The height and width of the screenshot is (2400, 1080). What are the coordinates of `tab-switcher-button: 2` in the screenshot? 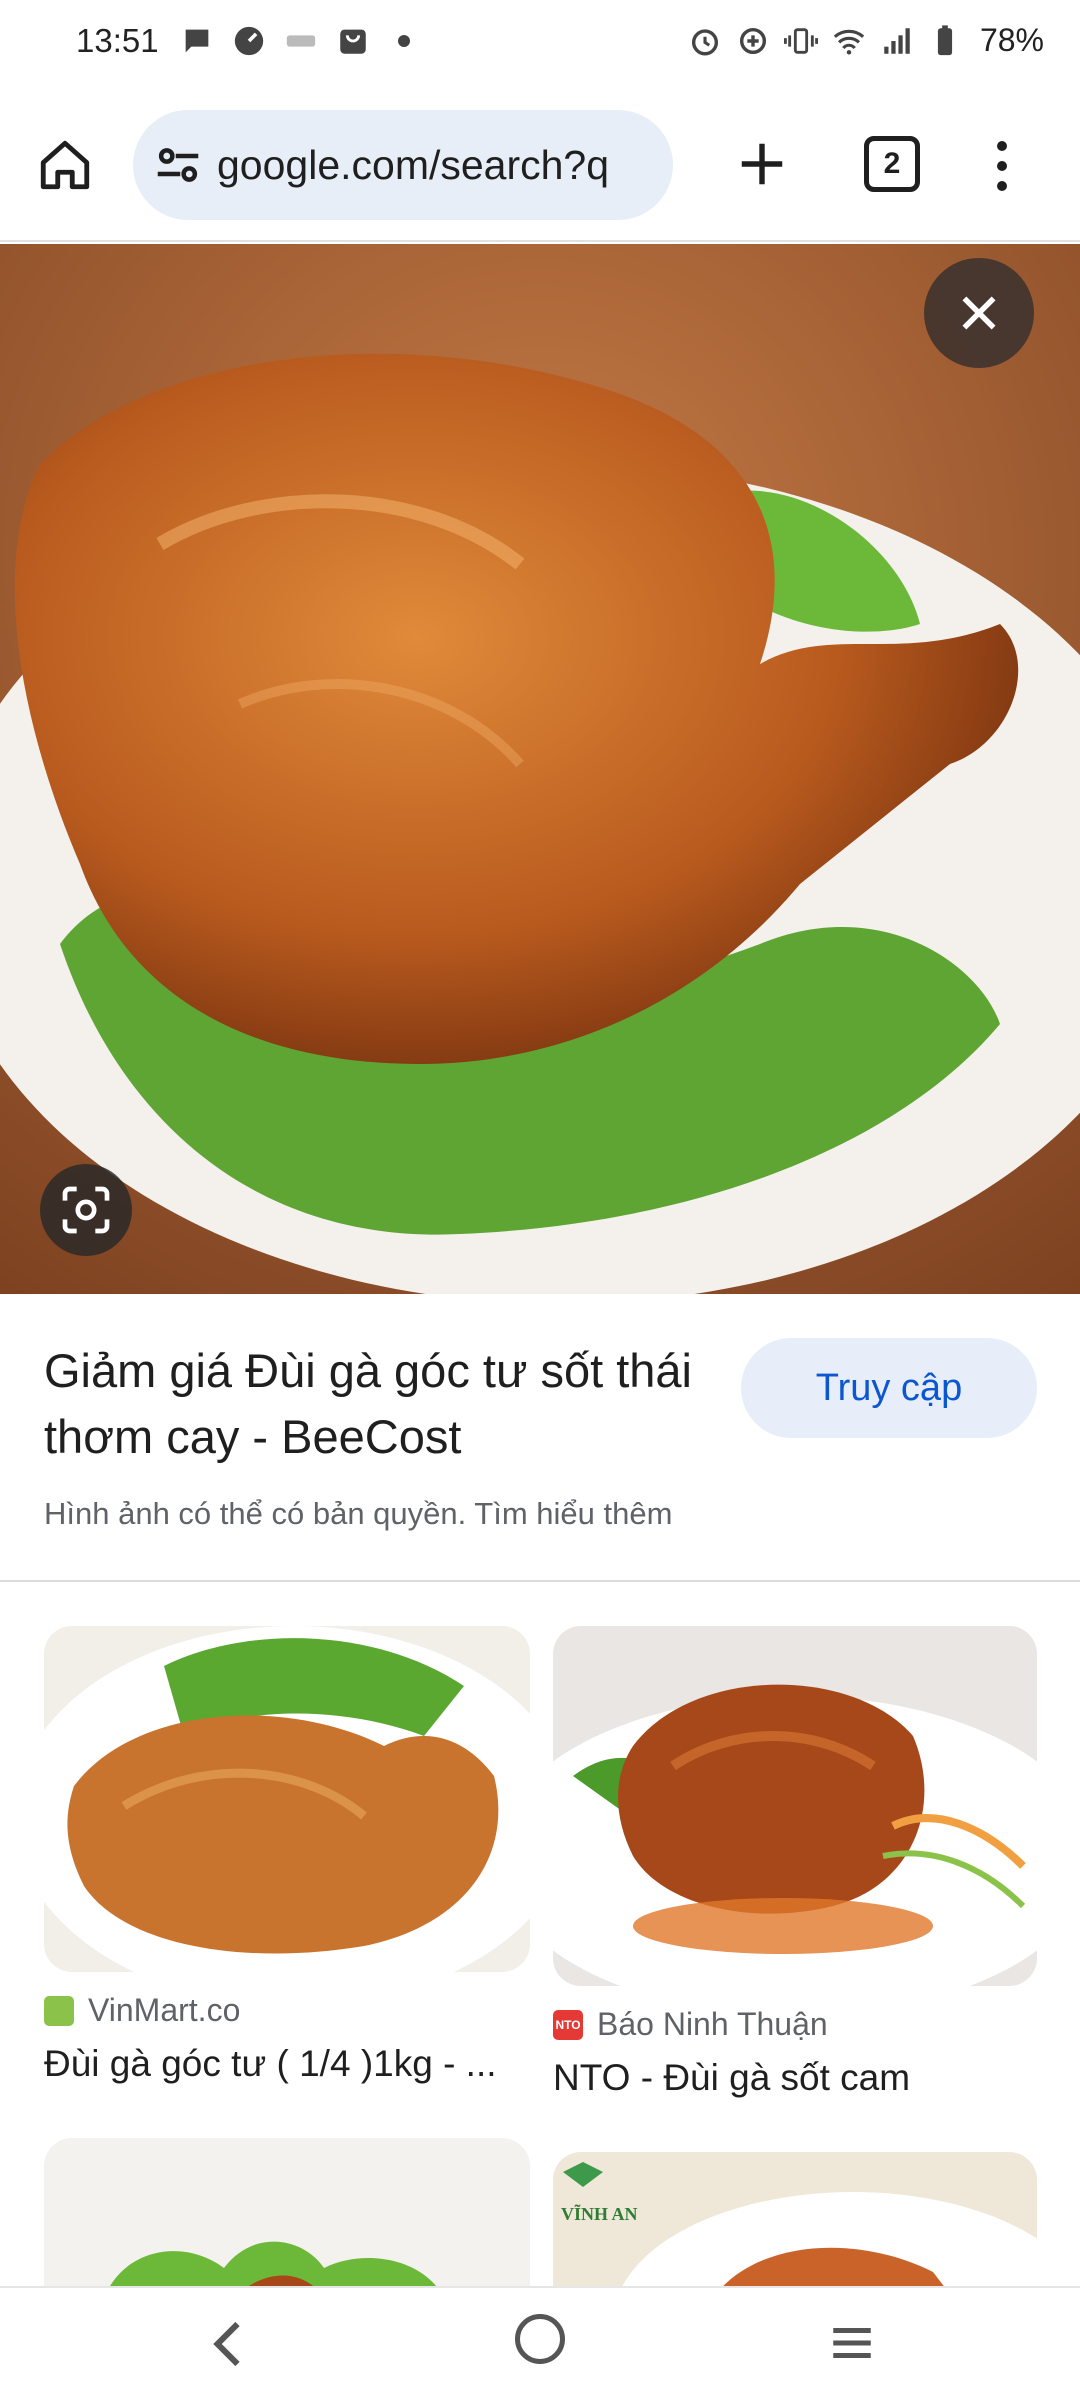 It's located at (892, 164).